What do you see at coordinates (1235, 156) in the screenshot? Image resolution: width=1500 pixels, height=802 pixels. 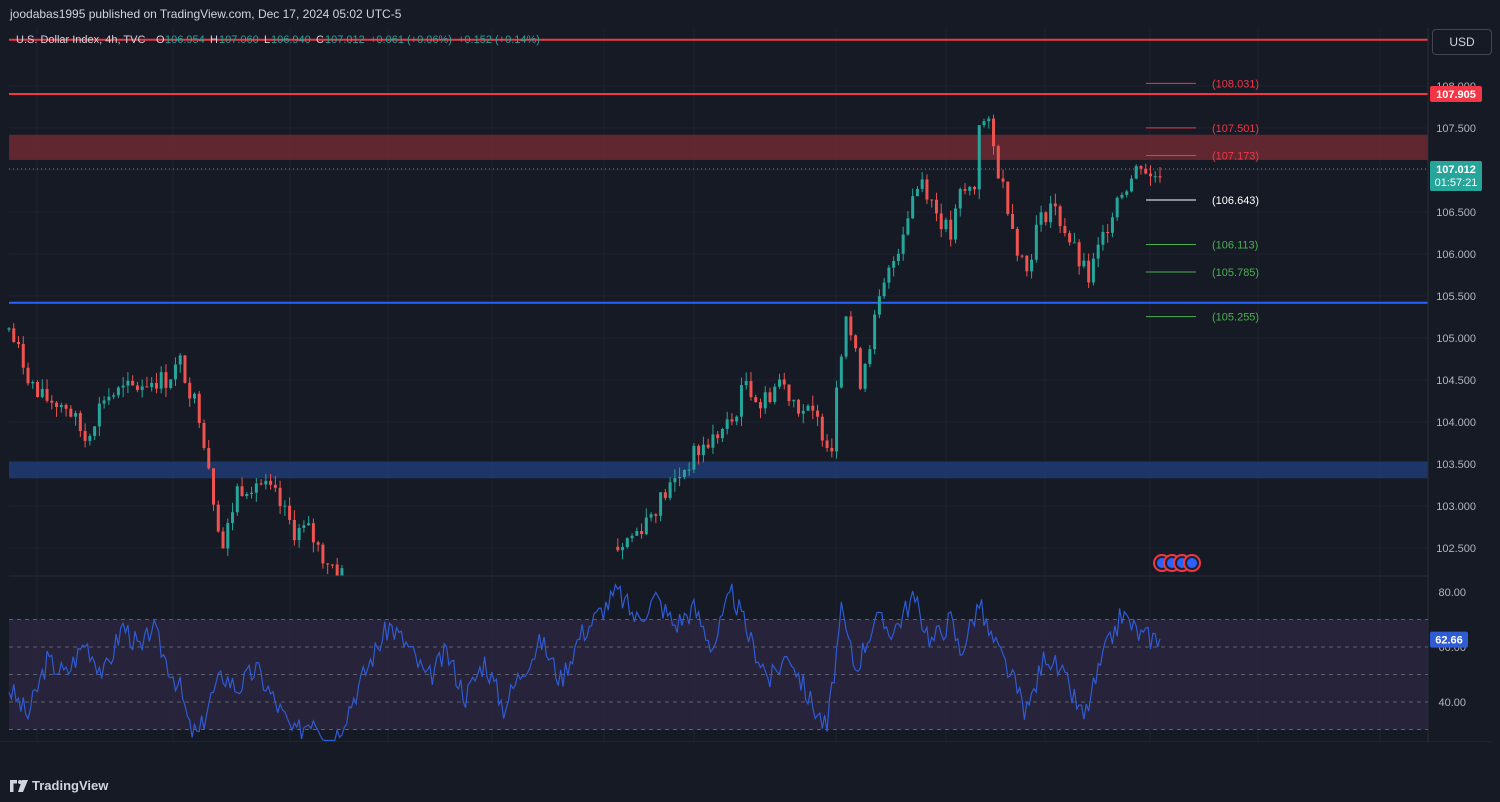 I see `level-label-2: (107.173)` at bounding box center [1235, 156].